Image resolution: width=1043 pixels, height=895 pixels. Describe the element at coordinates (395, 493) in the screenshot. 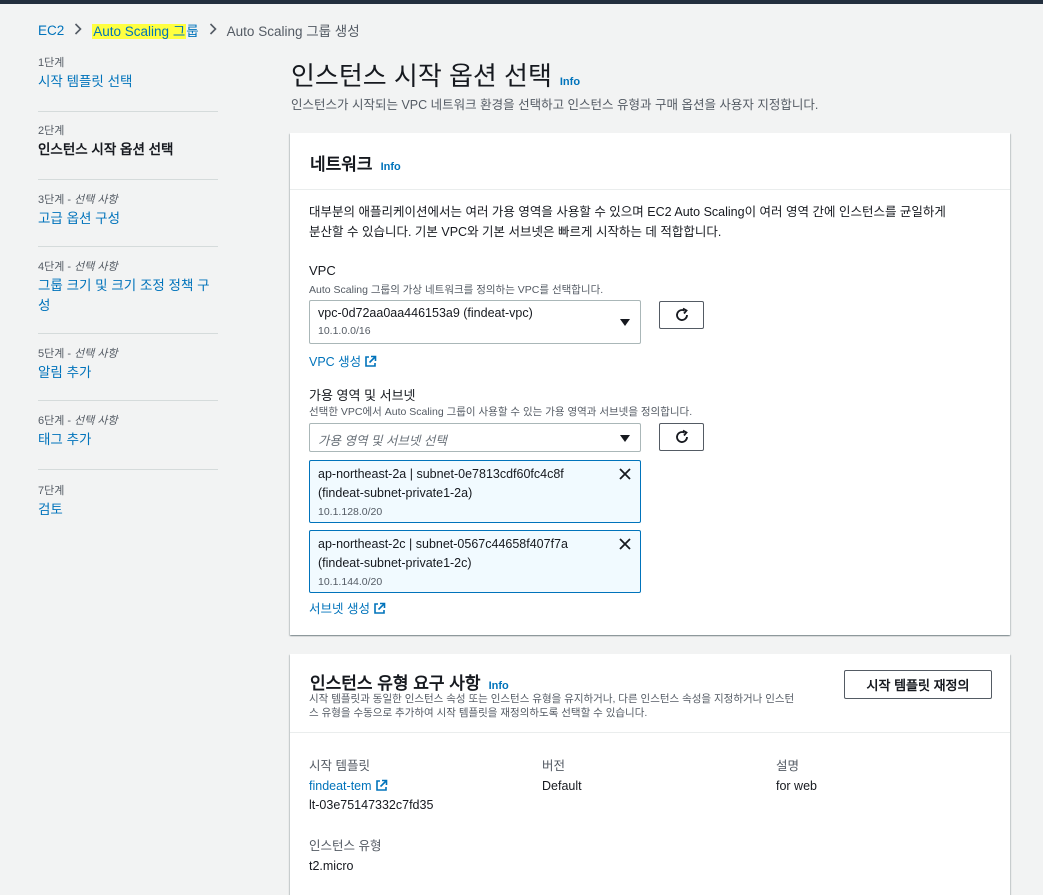

I see `subnet-token-line2: (findeat-subnet-private1-2a)` at that location.